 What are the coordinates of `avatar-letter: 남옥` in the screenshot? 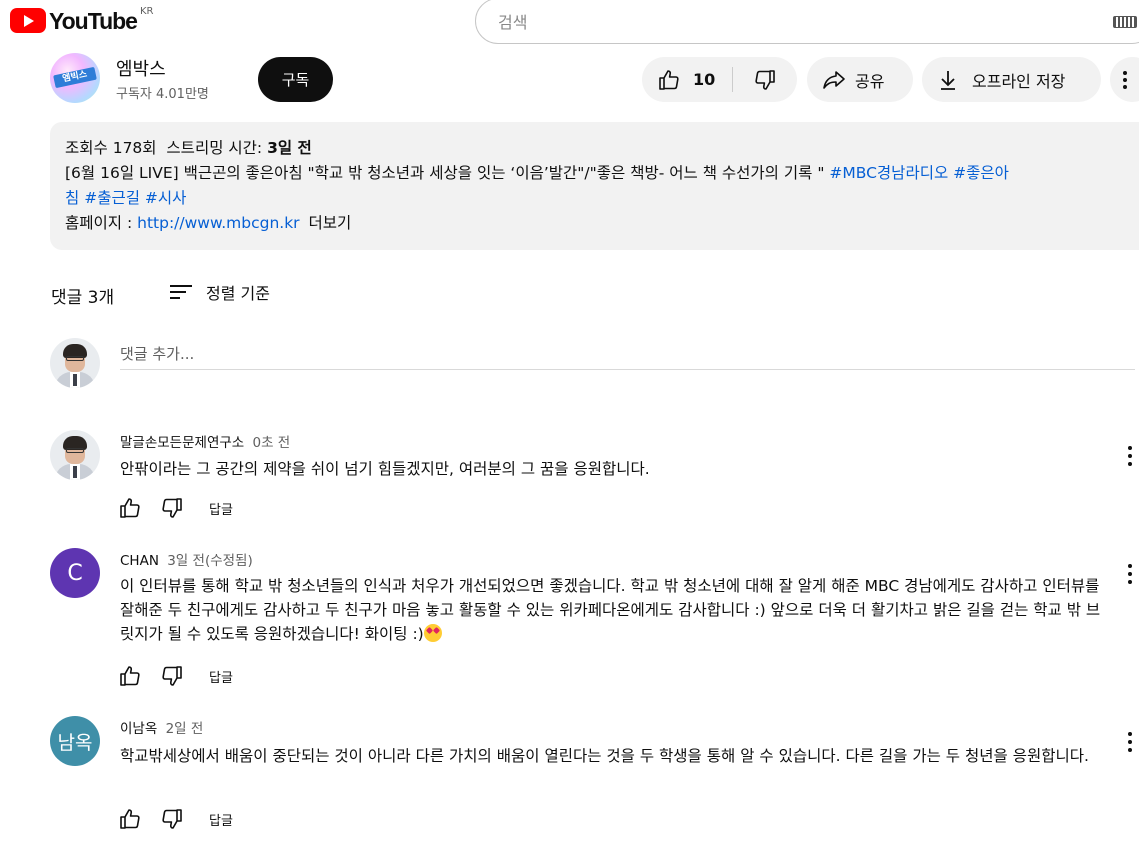 It's located at (75, 742).